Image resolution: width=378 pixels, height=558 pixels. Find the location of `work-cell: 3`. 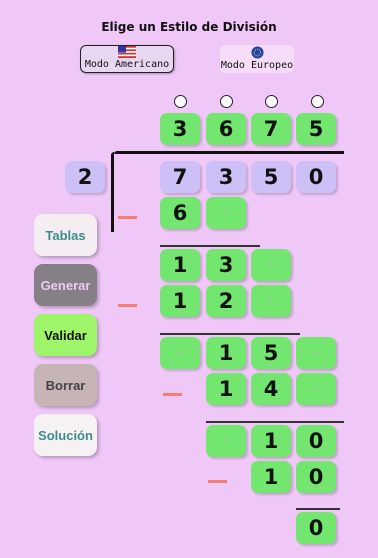

work-cell: 3 is located at coordinates (226, 265).